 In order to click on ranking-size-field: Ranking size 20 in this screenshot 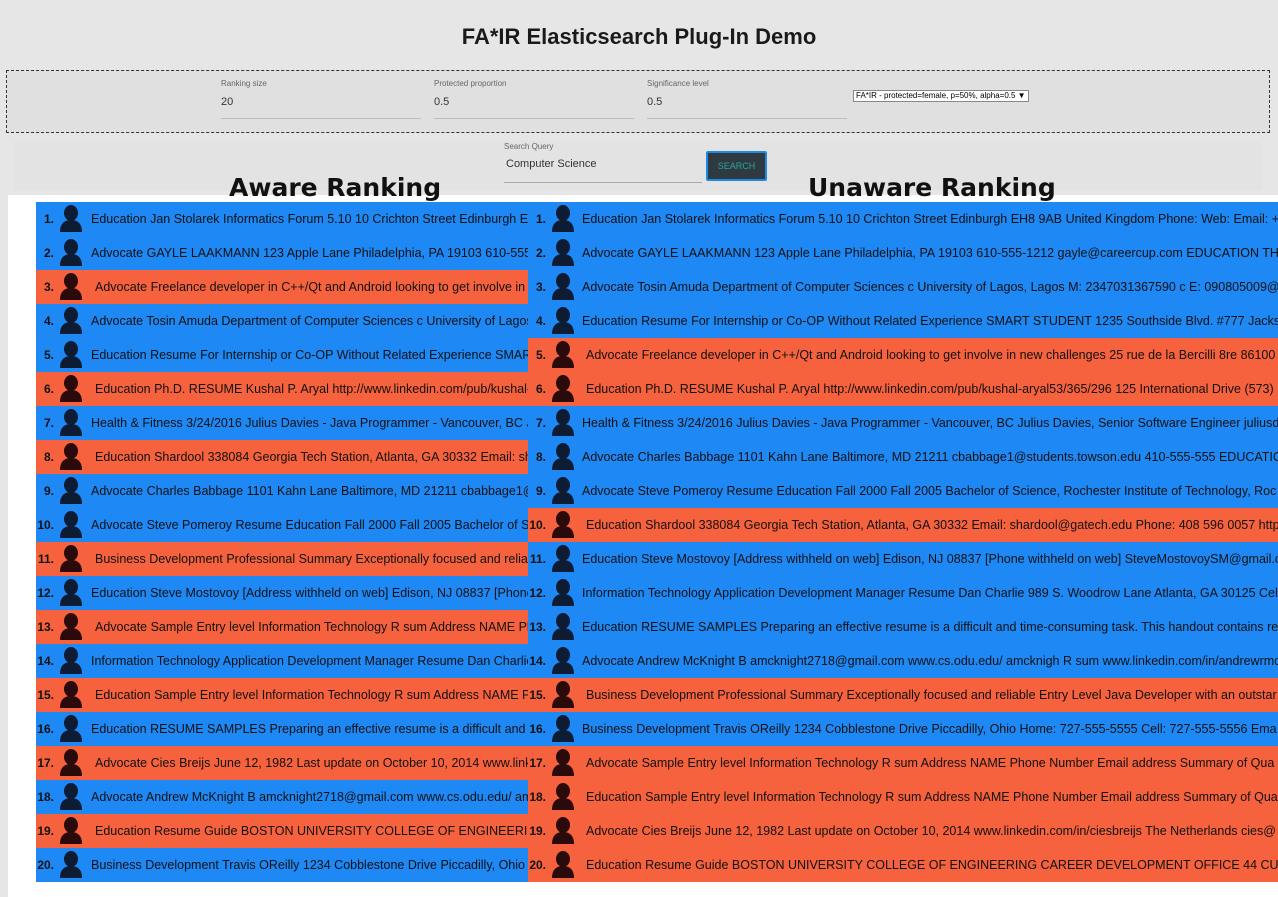, I will do `click(321, 98)`.